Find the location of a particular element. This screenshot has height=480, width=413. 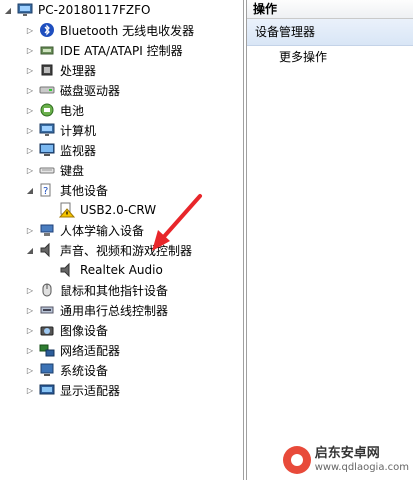

watermark: 启东安卓网 www.qdlaogia.com is located at coordinates (345, 459).